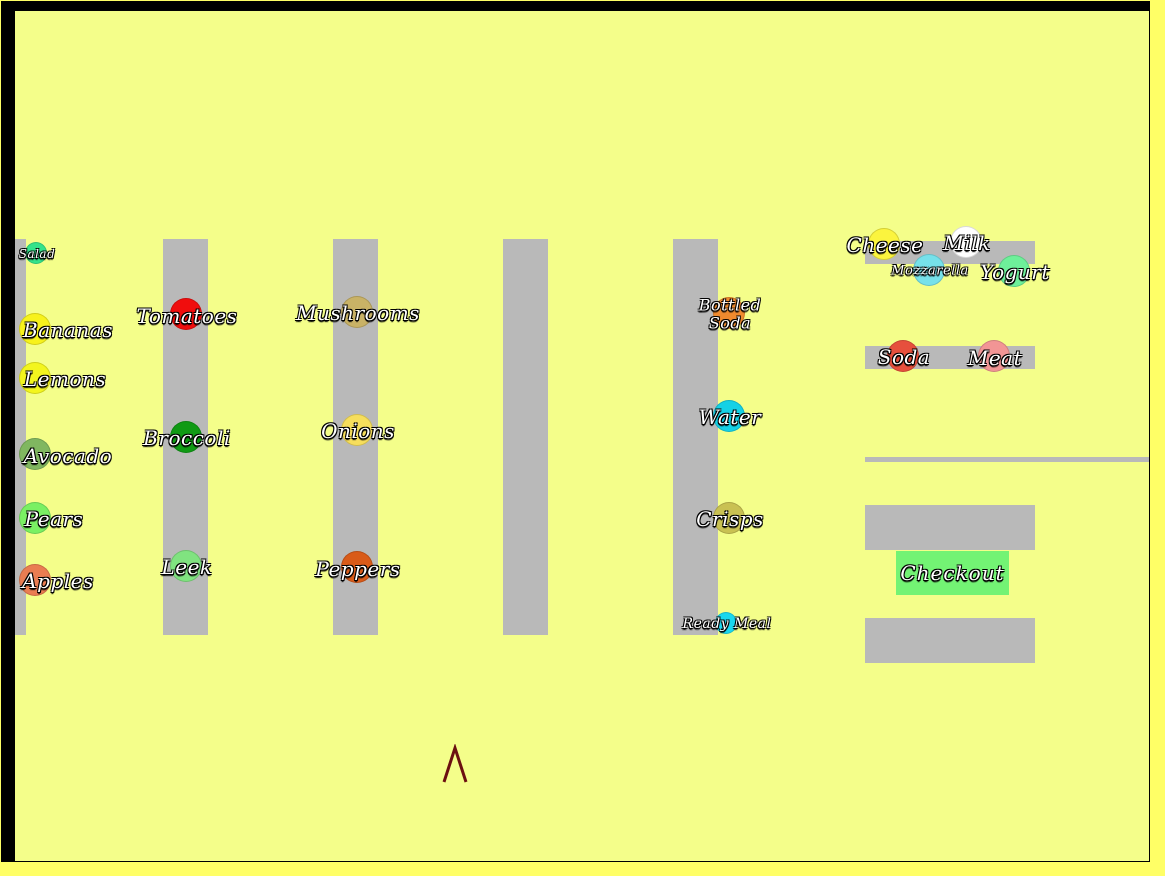 This screenshot has width=1165, height=876. I want to click on item-salad-label: Salad, so click(37, 254).